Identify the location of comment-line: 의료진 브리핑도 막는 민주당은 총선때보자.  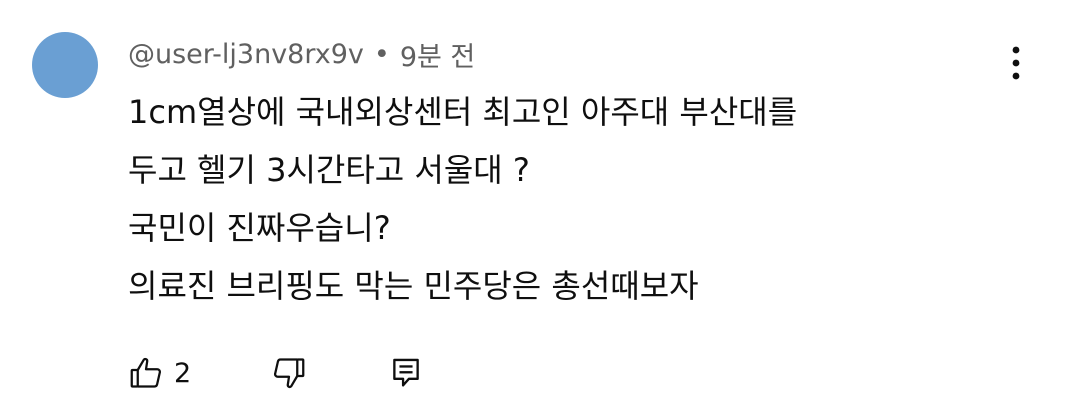
(413, 286).